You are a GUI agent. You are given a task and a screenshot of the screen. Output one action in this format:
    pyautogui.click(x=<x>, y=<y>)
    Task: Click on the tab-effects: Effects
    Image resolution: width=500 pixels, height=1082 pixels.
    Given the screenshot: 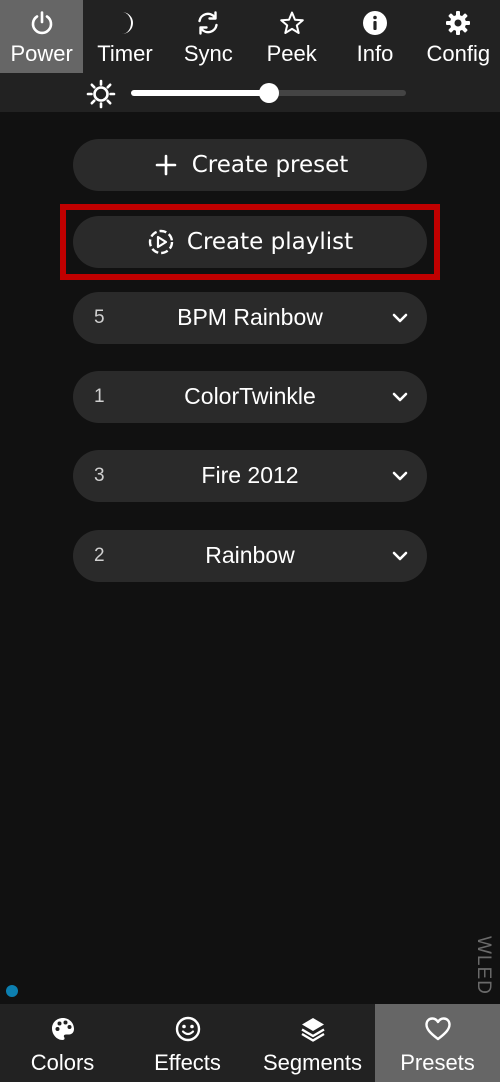 What is the action you would take?
    pyautogui.click(x=187, y=1043)
    